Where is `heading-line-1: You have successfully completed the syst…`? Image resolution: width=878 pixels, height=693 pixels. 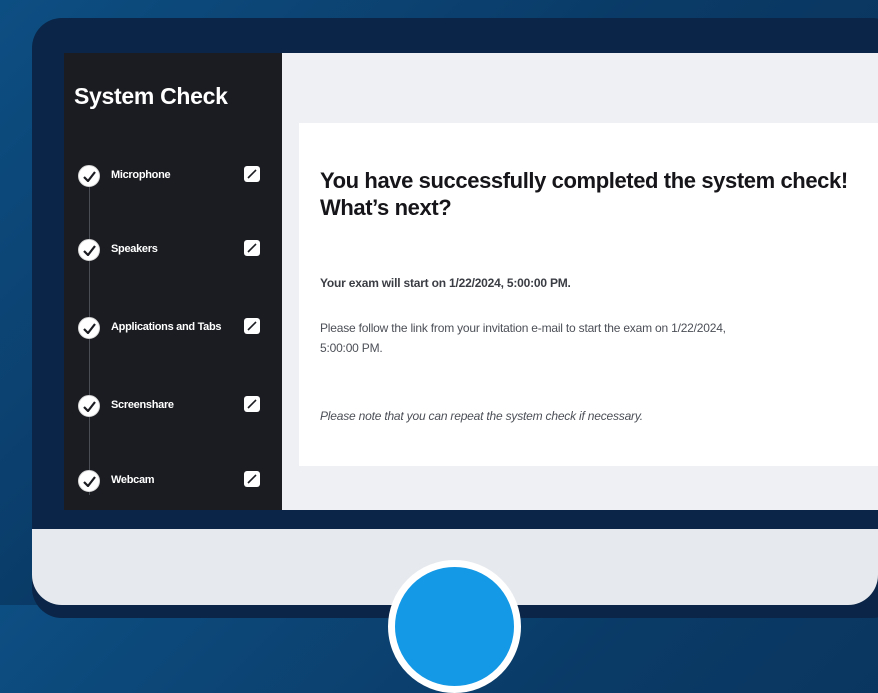
heading-line-1: You have successfully completed the syst… is located at coordinates (584, 180).